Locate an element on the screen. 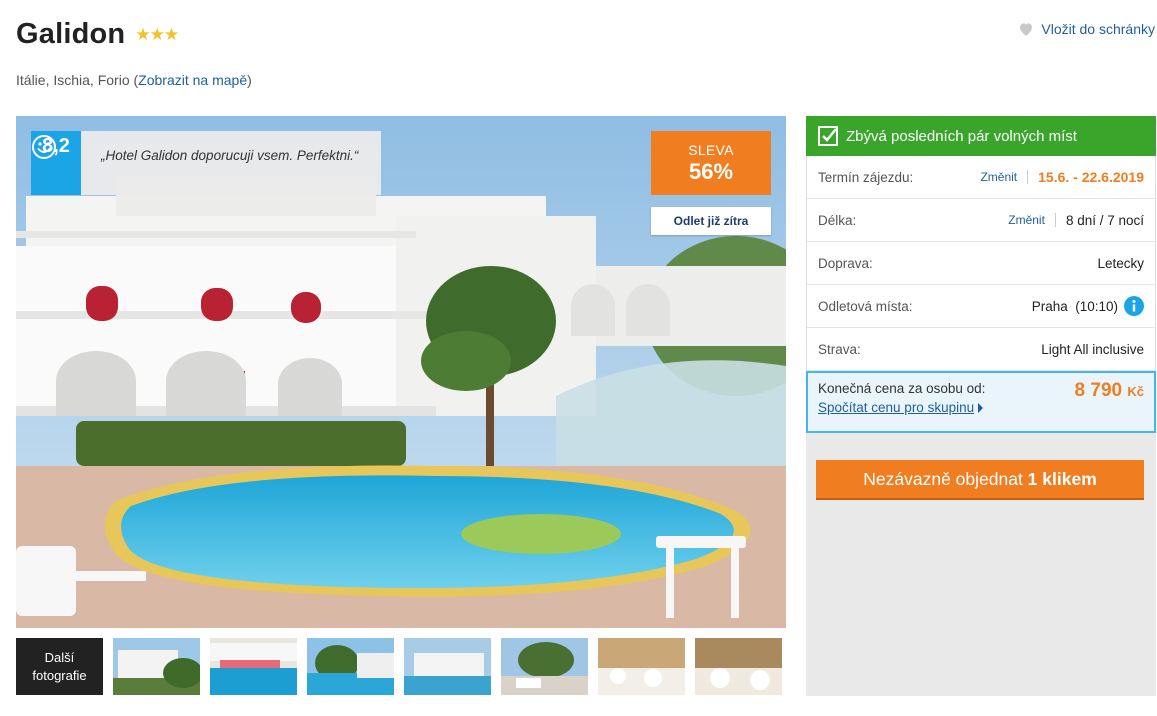 The image size is (1157, 716). hotel-name: Galidon is located at coordinates (71, 34).